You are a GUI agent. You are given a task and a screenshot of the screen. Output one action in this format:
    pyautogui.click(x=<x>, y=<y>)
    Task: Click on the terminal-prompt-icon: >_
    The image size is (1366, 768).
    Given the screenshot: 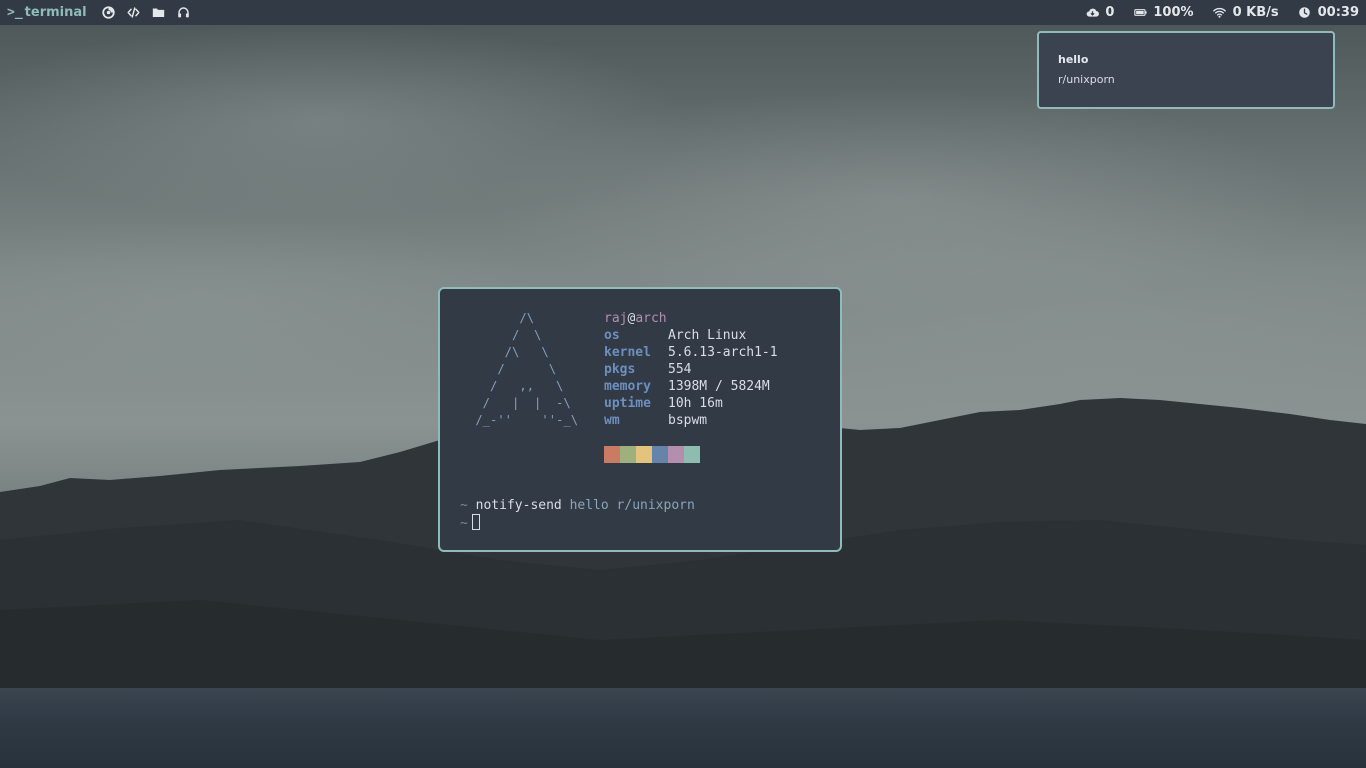 What is the action you would take?
    pyautogui.click(x=15, y=12)
    